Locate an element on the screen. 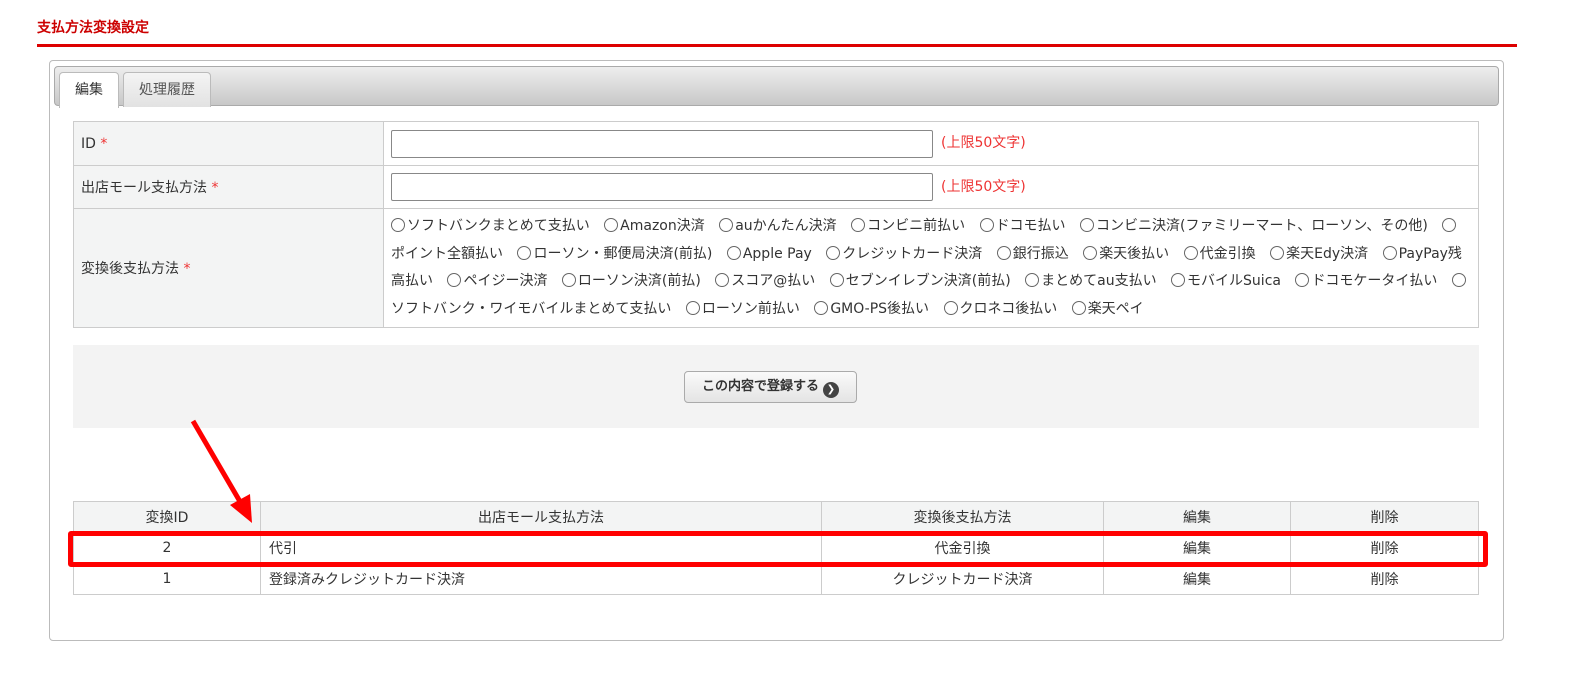  id-limit-note: (上限50文字) is located at coordinates (983, 143).